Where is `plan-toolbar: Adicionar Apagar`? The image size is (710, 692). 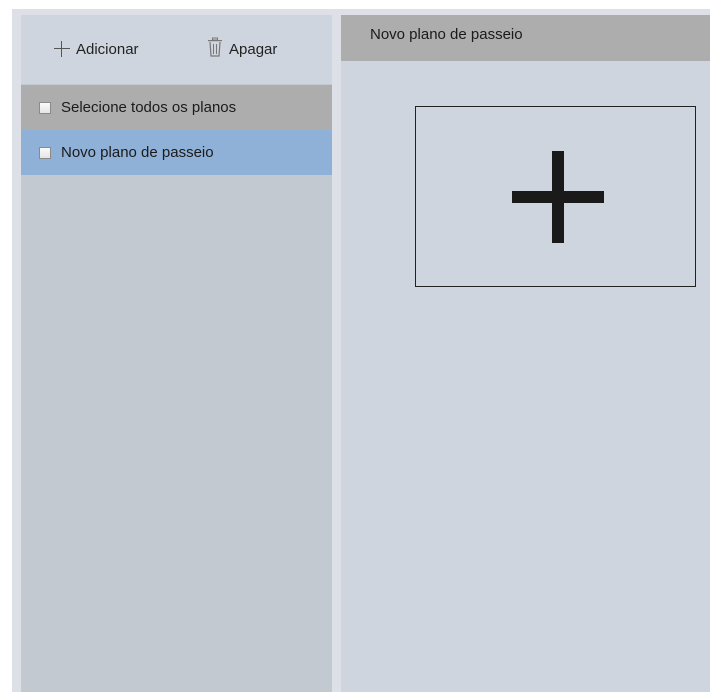
plan-toolbar: Adicionar Apagar is located at coordinates (176, 49).